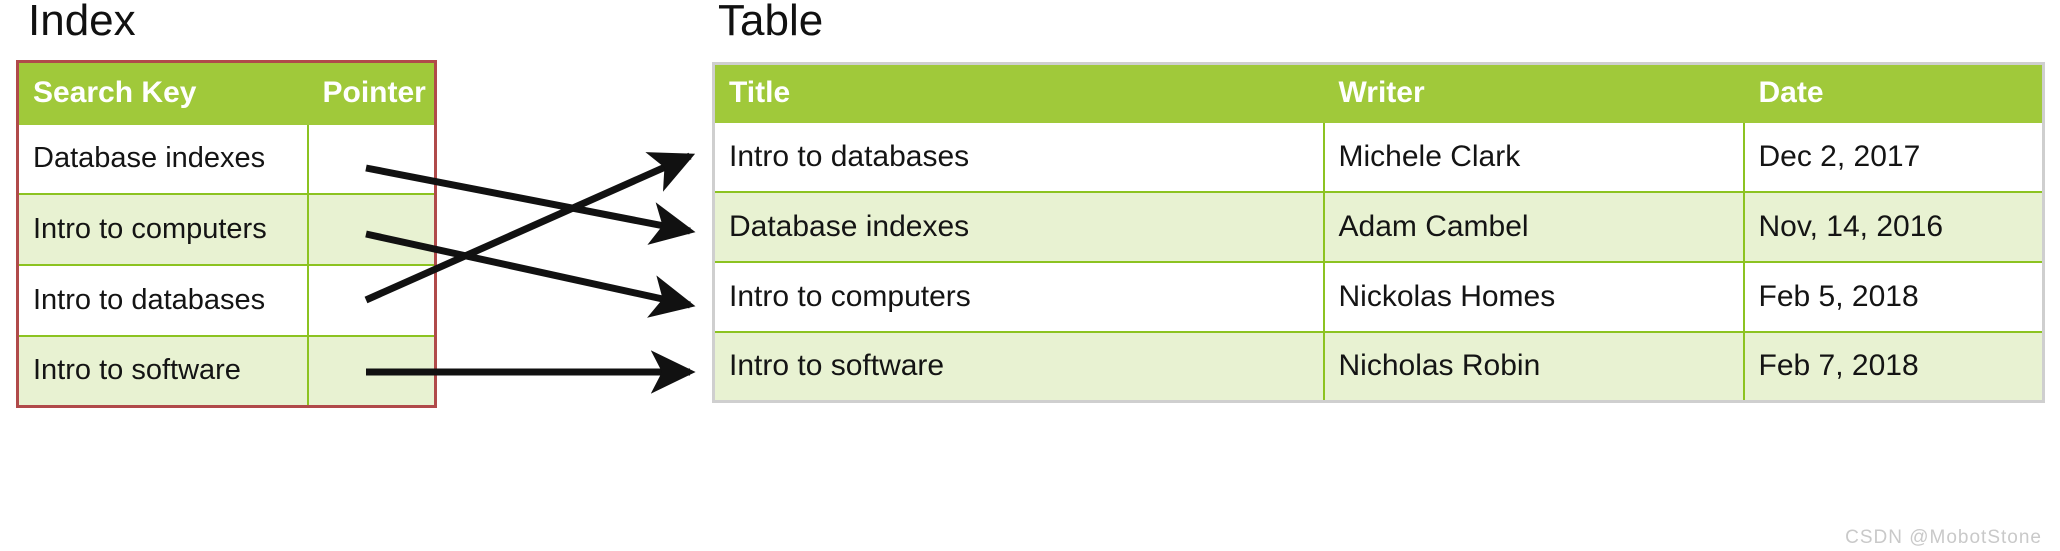 The width and height of the screenshot is (2060, 551). What do you see at coordinates (371, 92) in the screenshot?
I see `index-column-header-pointer: Pointer` at bounding box center [371, 92].